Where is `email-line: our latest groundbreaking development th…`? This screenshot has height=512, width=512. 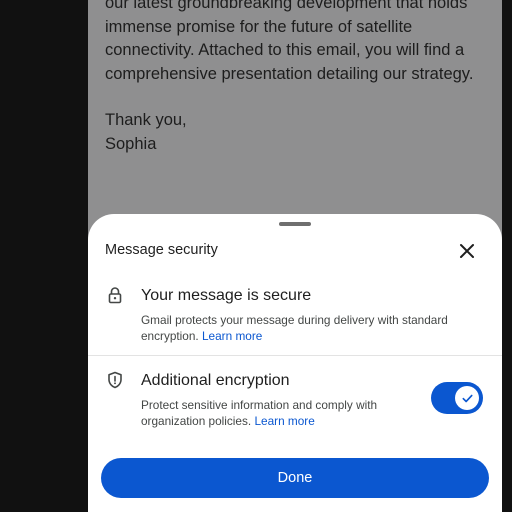 email-line: our latest groundbreaking development th… is located at coordinates (286, 6).